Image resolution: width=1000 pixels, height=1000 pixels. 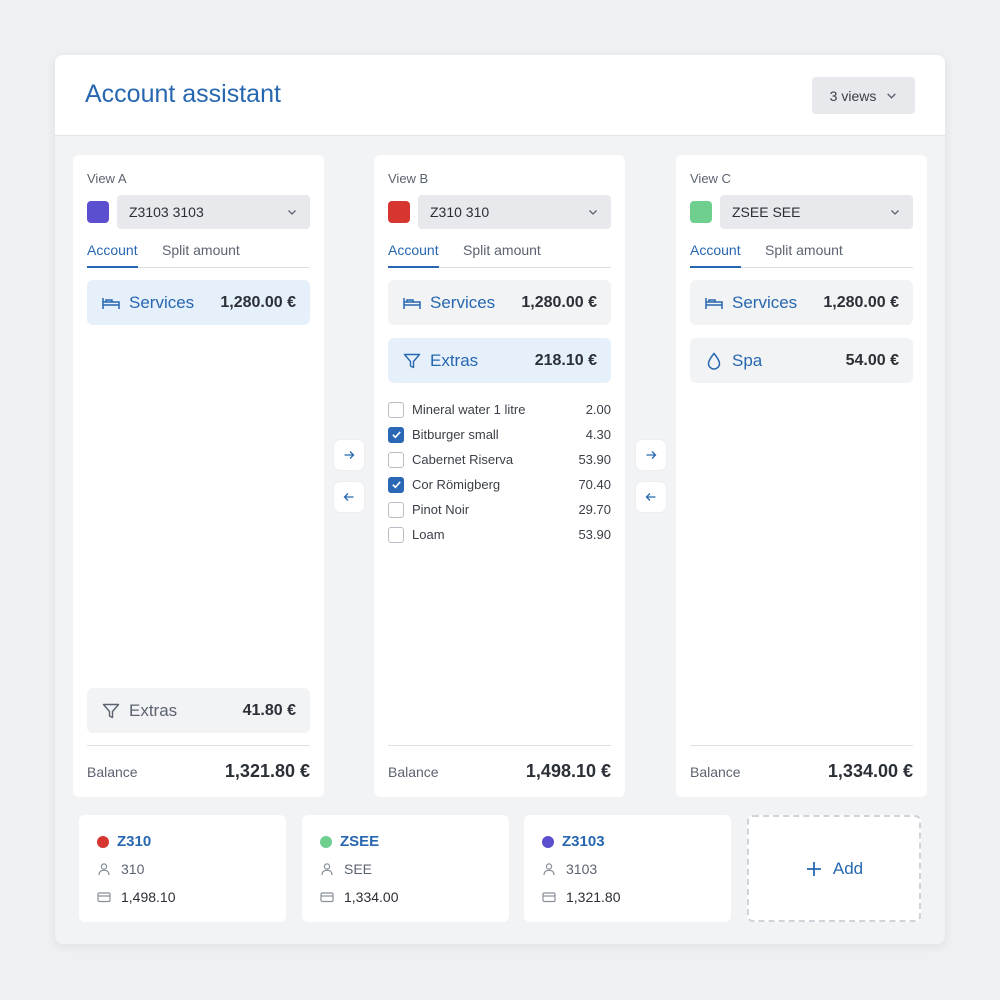 What do you see at coordinates (292, 212) in the screenshot?
I see `chevron-down-icon` at bounding box center [292, 212].